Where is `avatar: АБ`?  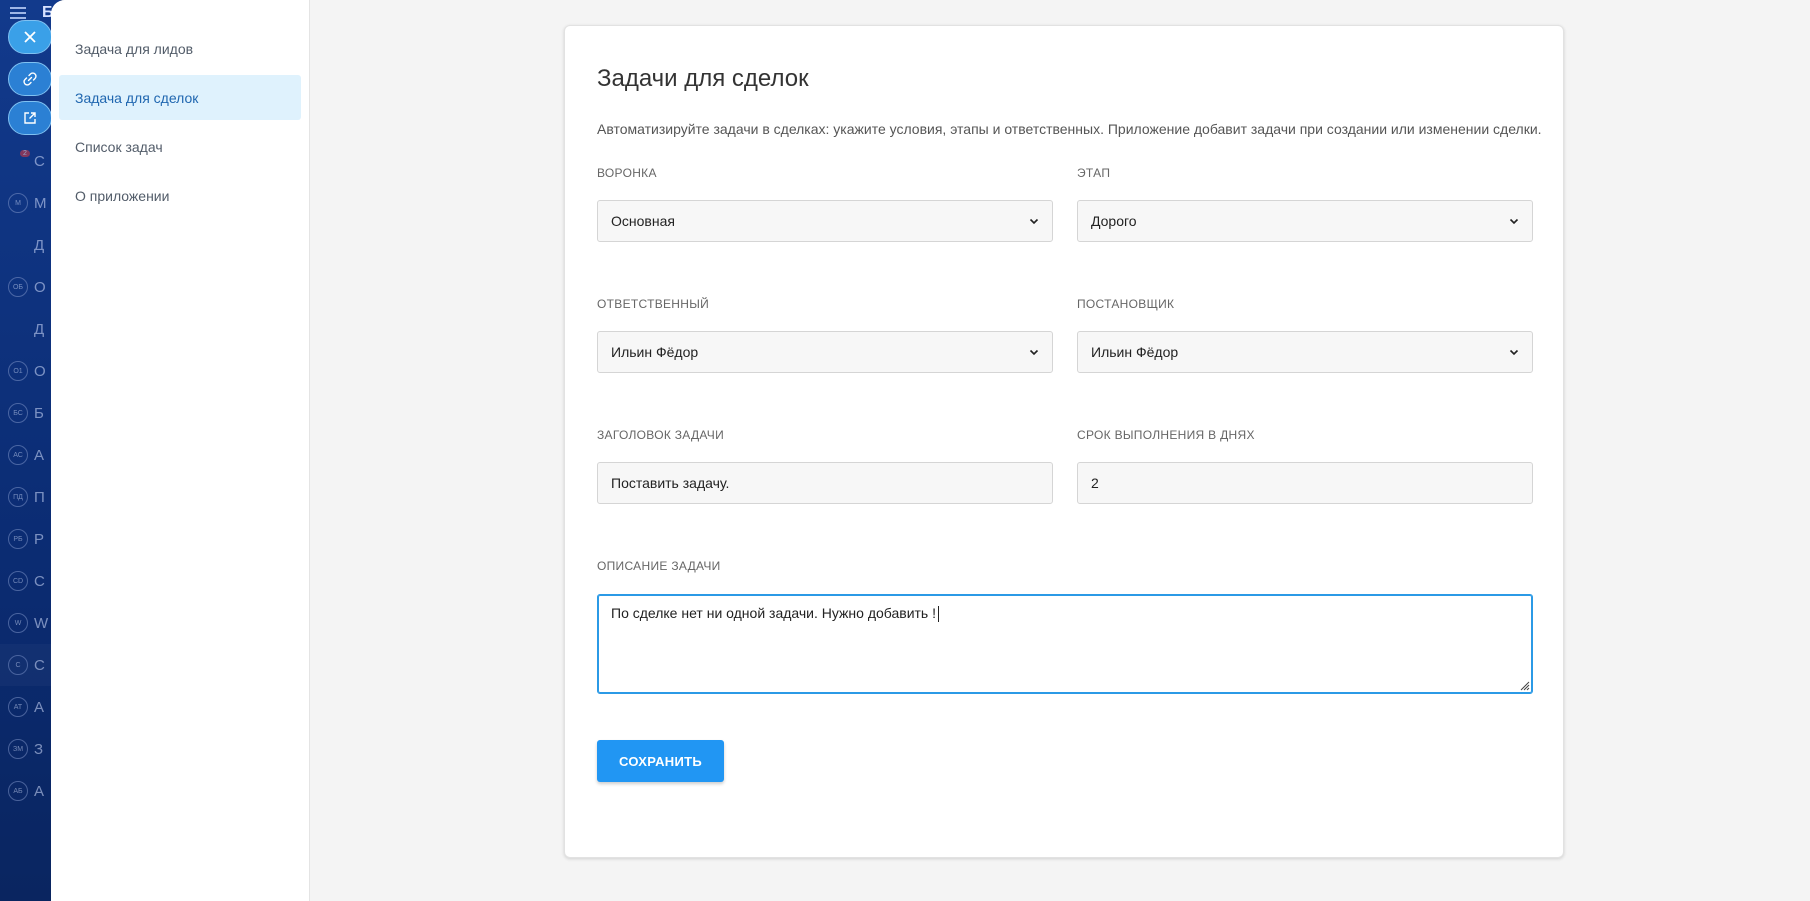 avatar: АБ is located at coordinates (18, 791).